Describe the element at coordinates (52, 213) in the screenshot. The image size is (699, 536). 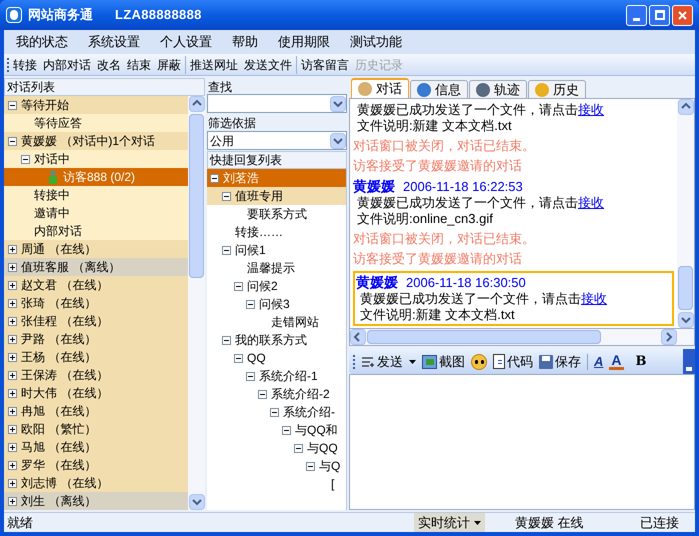
I see `tree-item: 邀请中` at that location.